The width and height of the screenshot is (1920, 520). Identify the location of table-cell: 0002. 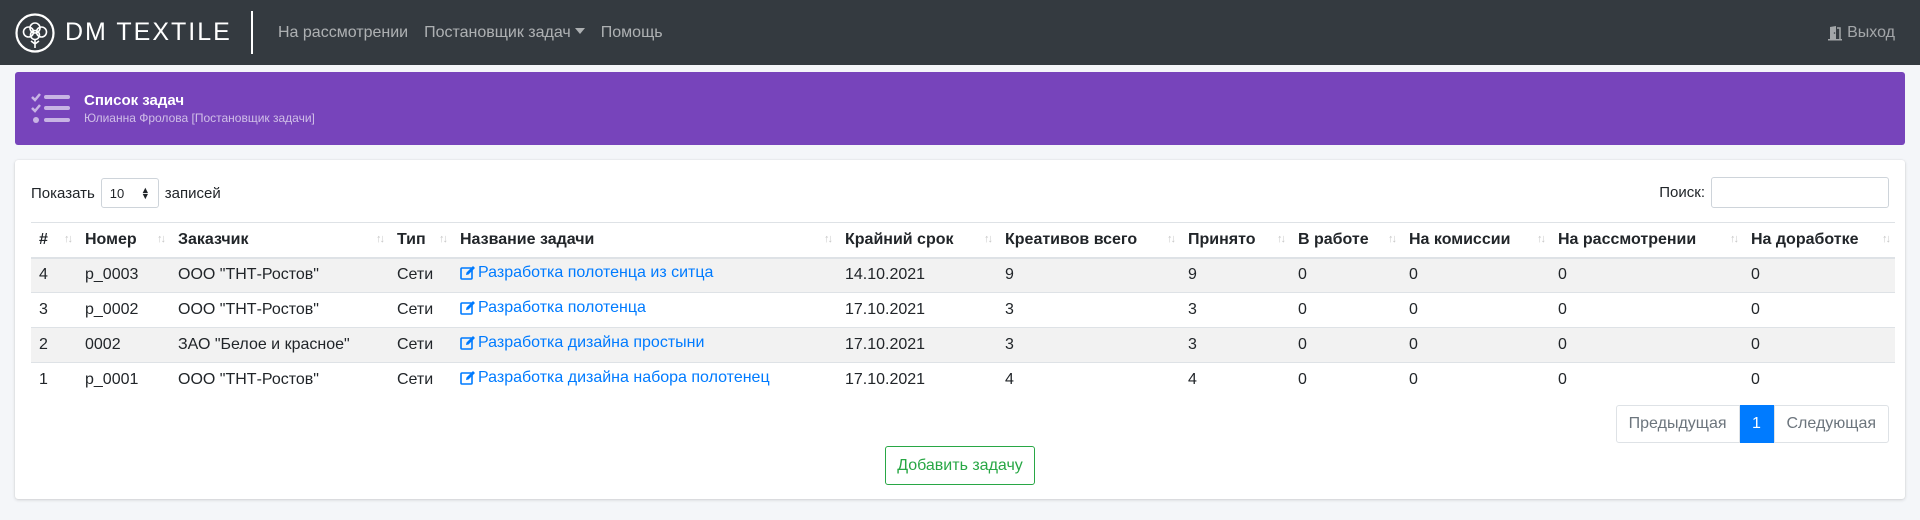
(123, 345).